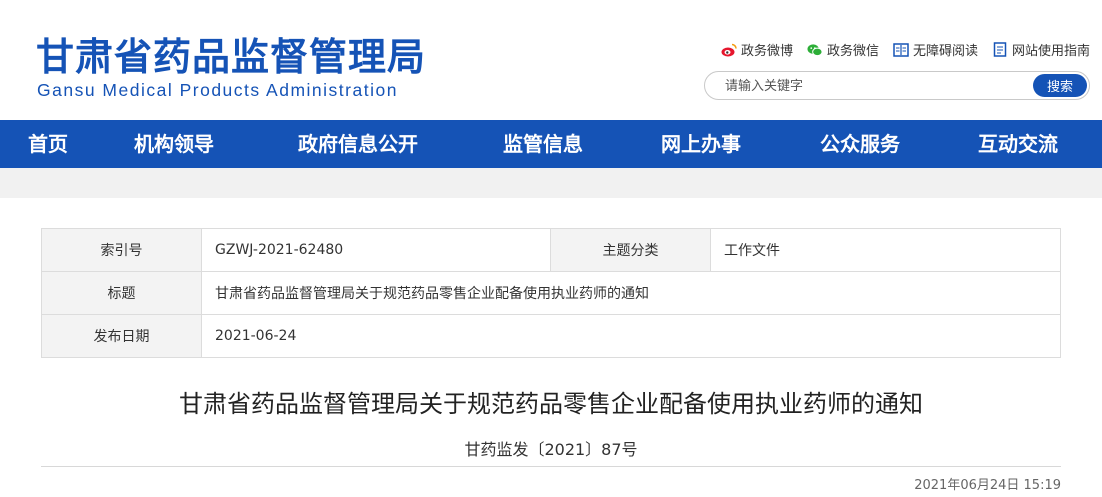  Describe the element at coordinates (231, 53) in the screenshot. I see `site-logo-cn: 甘肃省药品监督管理局` at that location.